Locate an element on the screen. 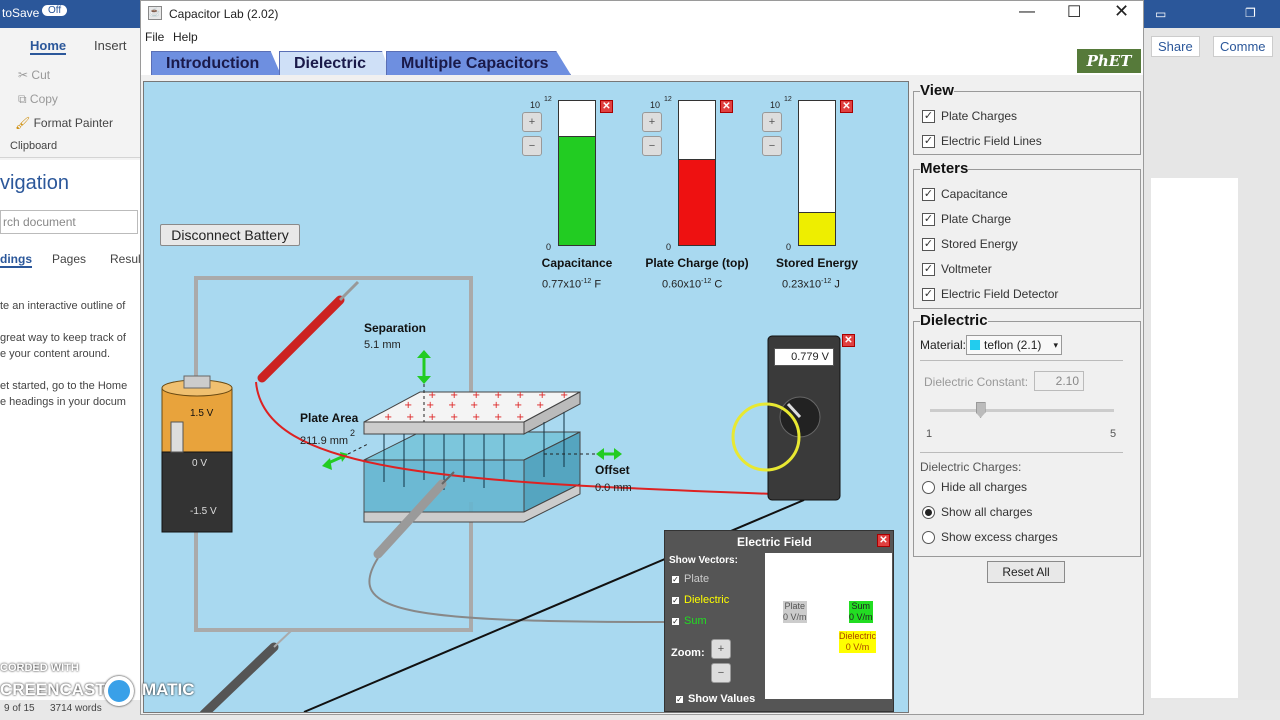 The image size is (1280, 720). format-painter-label: Format Painter is located at coordinates (73, 123).